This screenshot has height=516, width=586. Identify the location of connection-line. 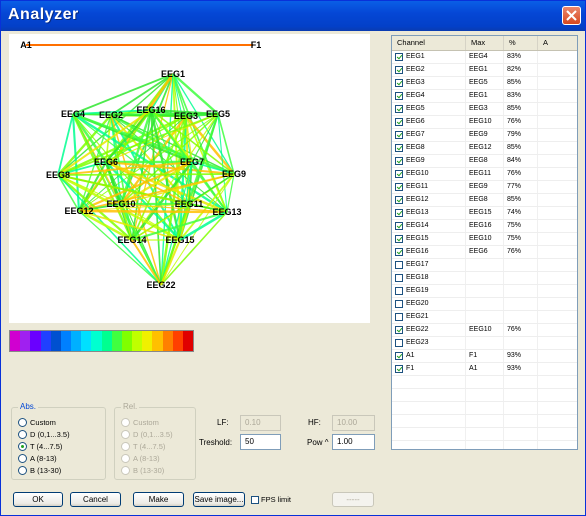
(146, 174).